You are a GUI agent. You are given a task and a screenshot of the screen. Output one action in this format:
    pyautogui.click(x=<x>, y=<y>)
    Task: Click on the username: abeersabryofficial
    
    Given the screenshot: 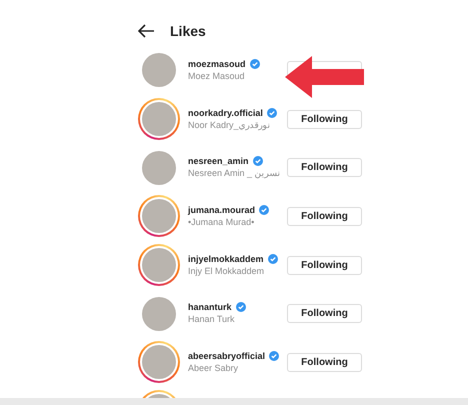 What is the action you would take?
    pyautogui.click(x=227, y=356)
    